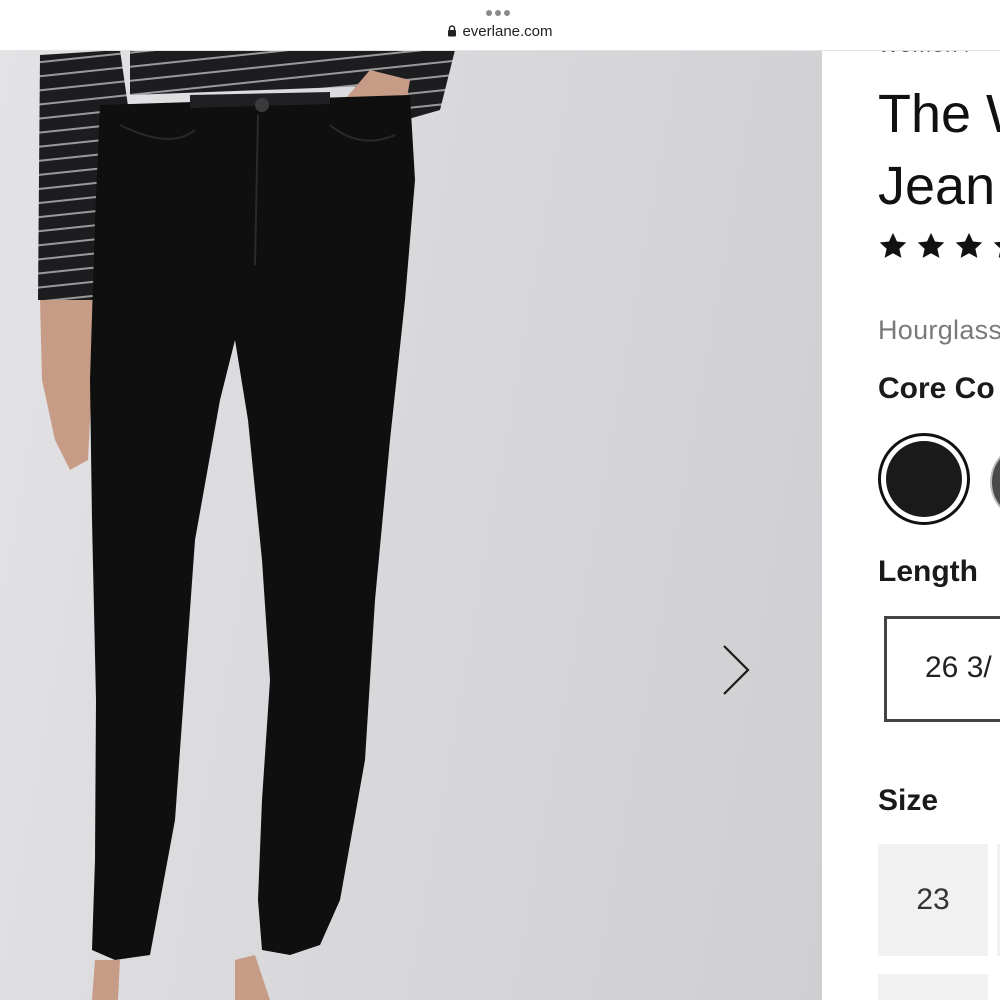  I want to click on color-swatch-fill, so click(924, 479).